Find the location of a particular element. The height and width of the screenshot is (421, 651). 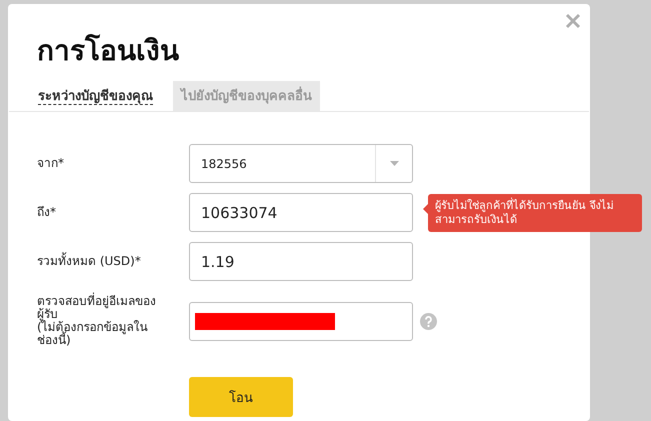

field-label: ตรวจสอบที่อยู่อีเมลของผู้รับ (ไม่ต้องกรอกข้อมูลในช่องนี้) is located at coordinates (97, 321).